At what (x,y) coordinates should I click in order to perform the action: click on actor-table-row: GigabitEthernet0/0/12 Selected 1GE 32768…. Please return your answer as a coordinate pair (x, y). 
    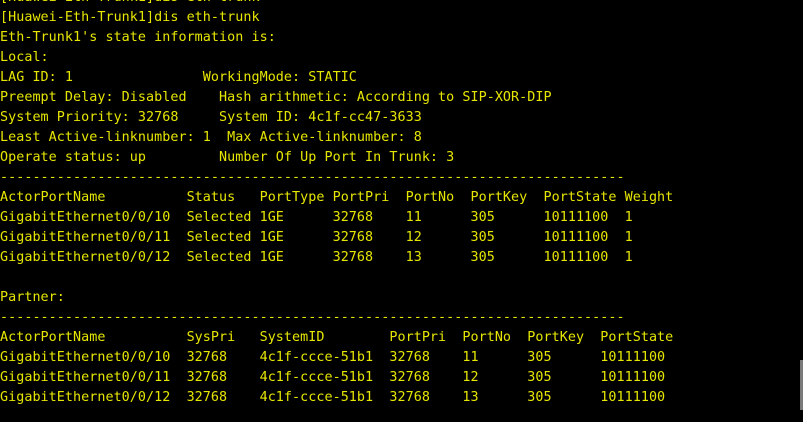
    Looking at the image, I should click on (316, 257).